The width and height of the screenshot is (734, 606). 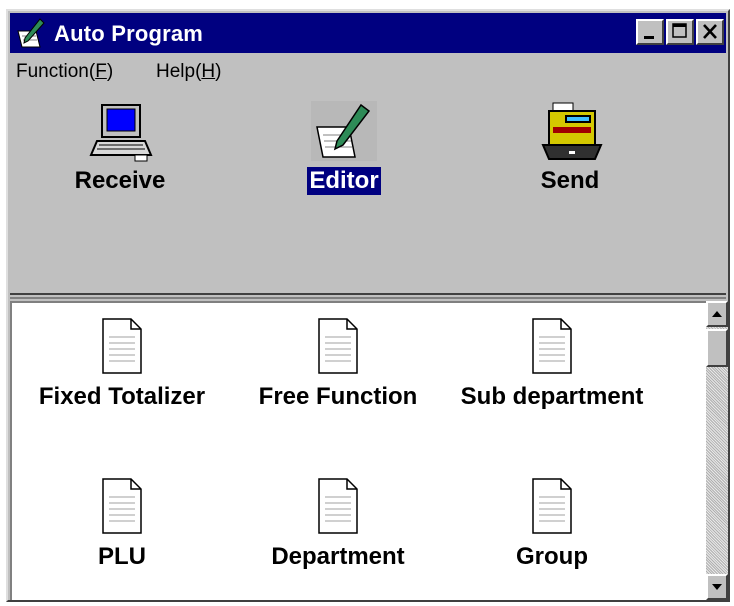 I want to click on window-title: Auto Program, so click(x=129, y=33).